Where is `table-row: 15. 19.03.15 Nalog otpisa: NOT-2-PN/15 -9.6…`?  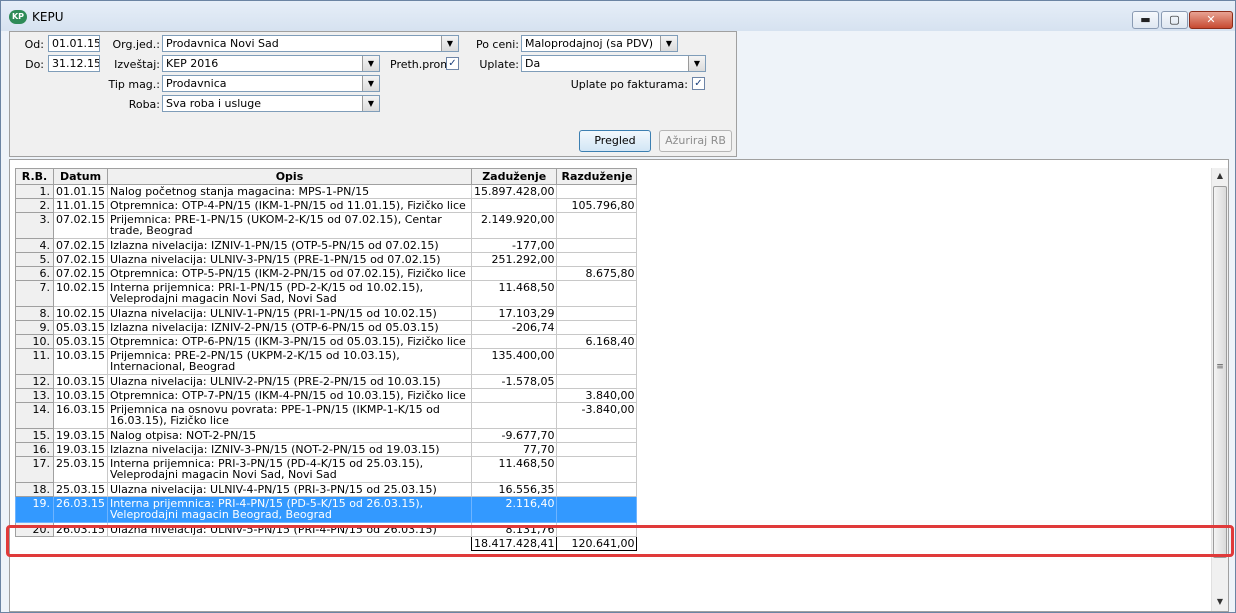 table-row: 15. 19.03.15 Nalog otpisa: NOT-2-PN/15 -9.6… is located at coordinates (326, 435).